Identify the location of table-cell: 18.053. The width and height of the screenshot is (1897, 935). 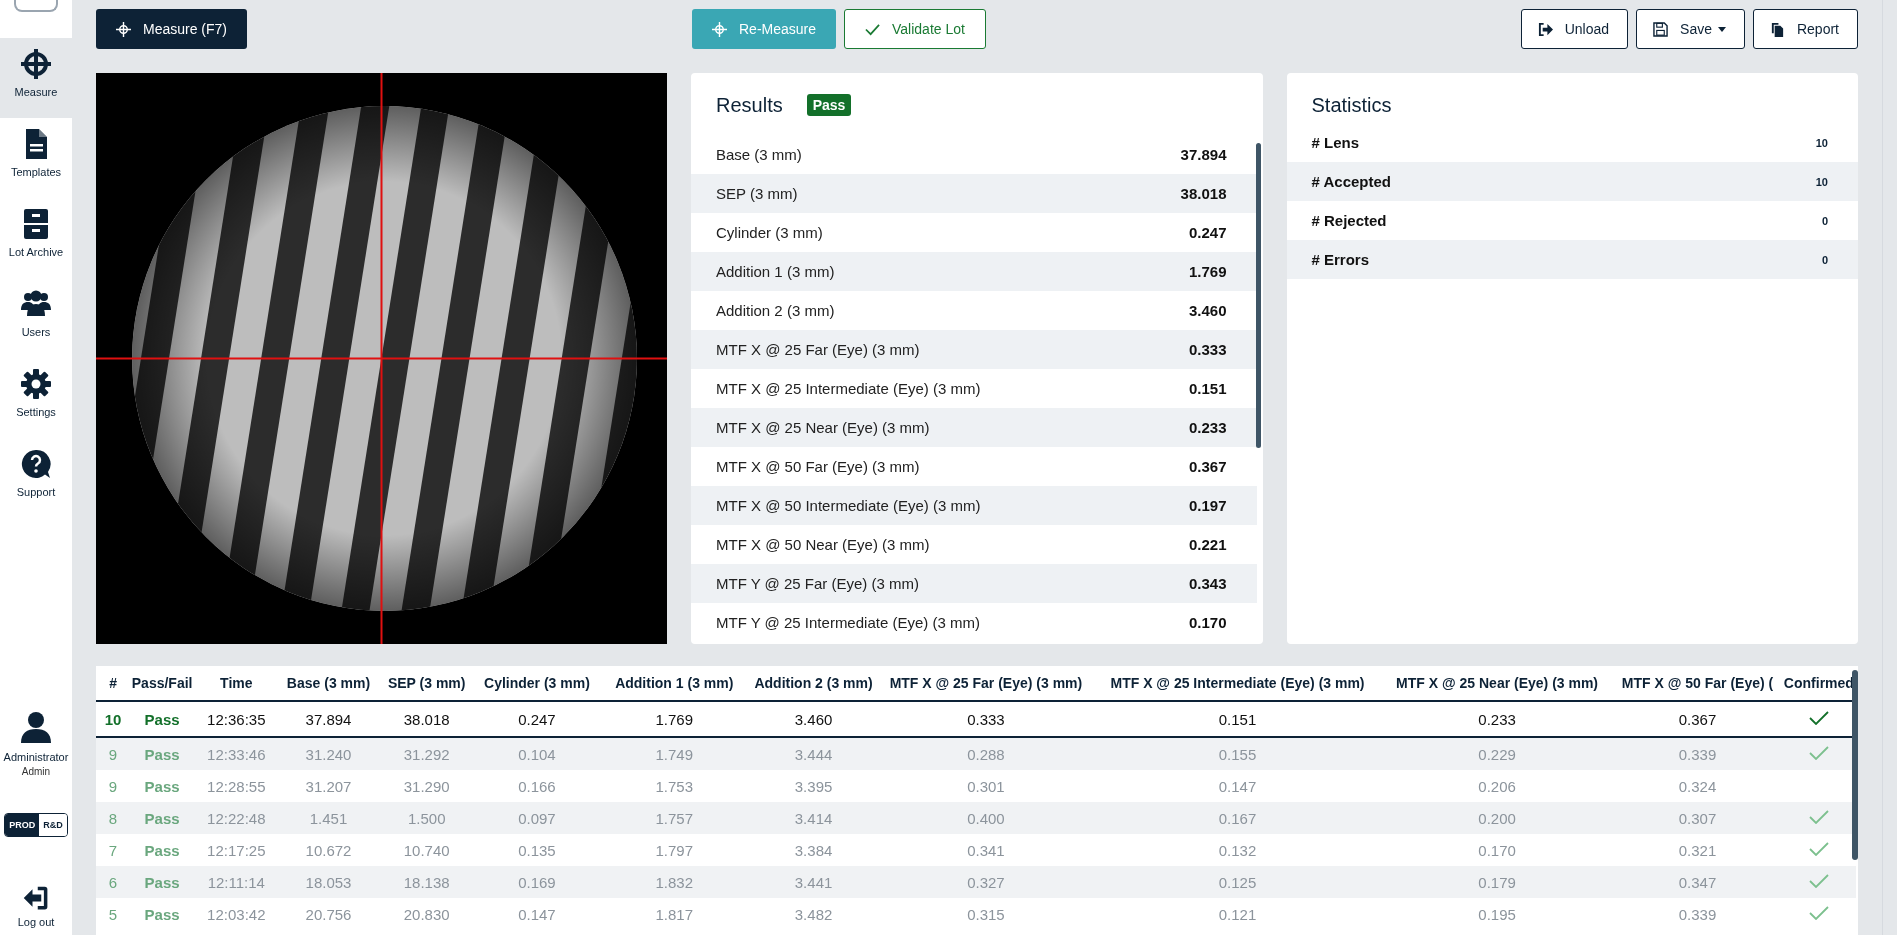
(328, 882).